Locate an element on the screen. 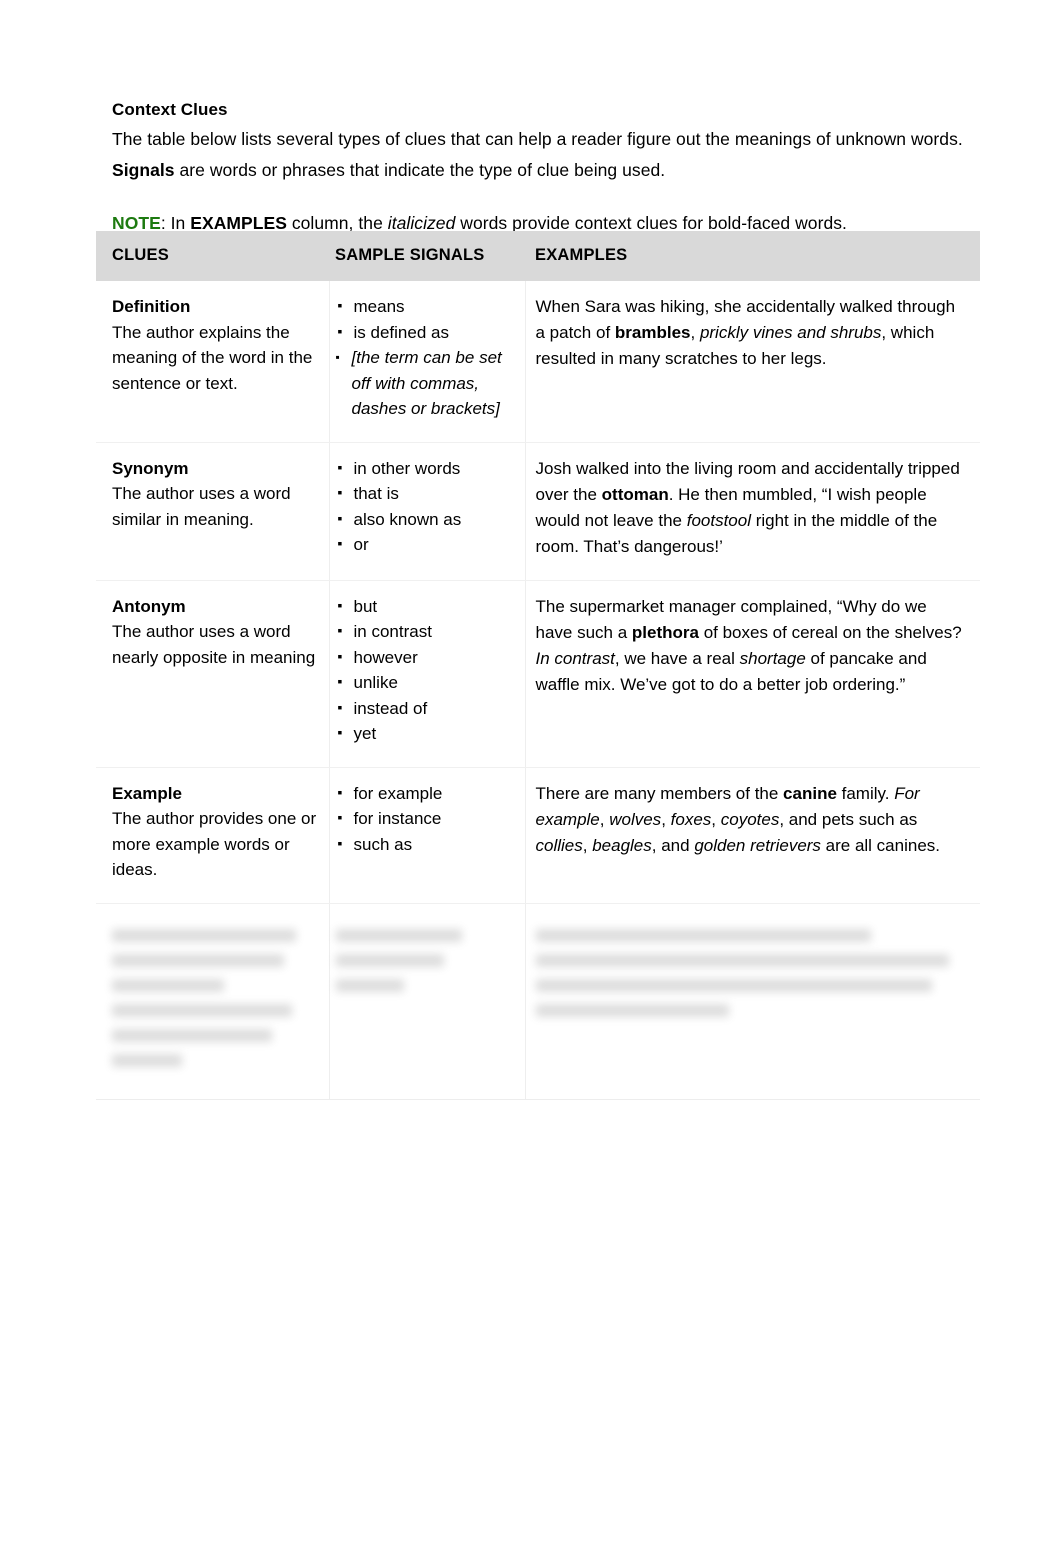  signals-cell-obscured is located at coordinates (427, 1001).